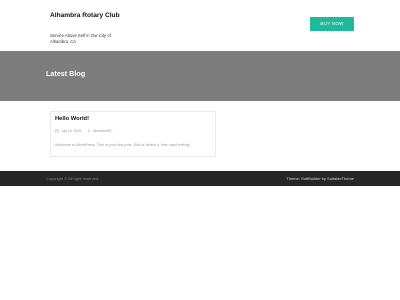 Image resolution: width=400 pixels, height=300 pixels. I want to click on post-meta: July 16, 2019 AlhambraRC, so click(84, 131).